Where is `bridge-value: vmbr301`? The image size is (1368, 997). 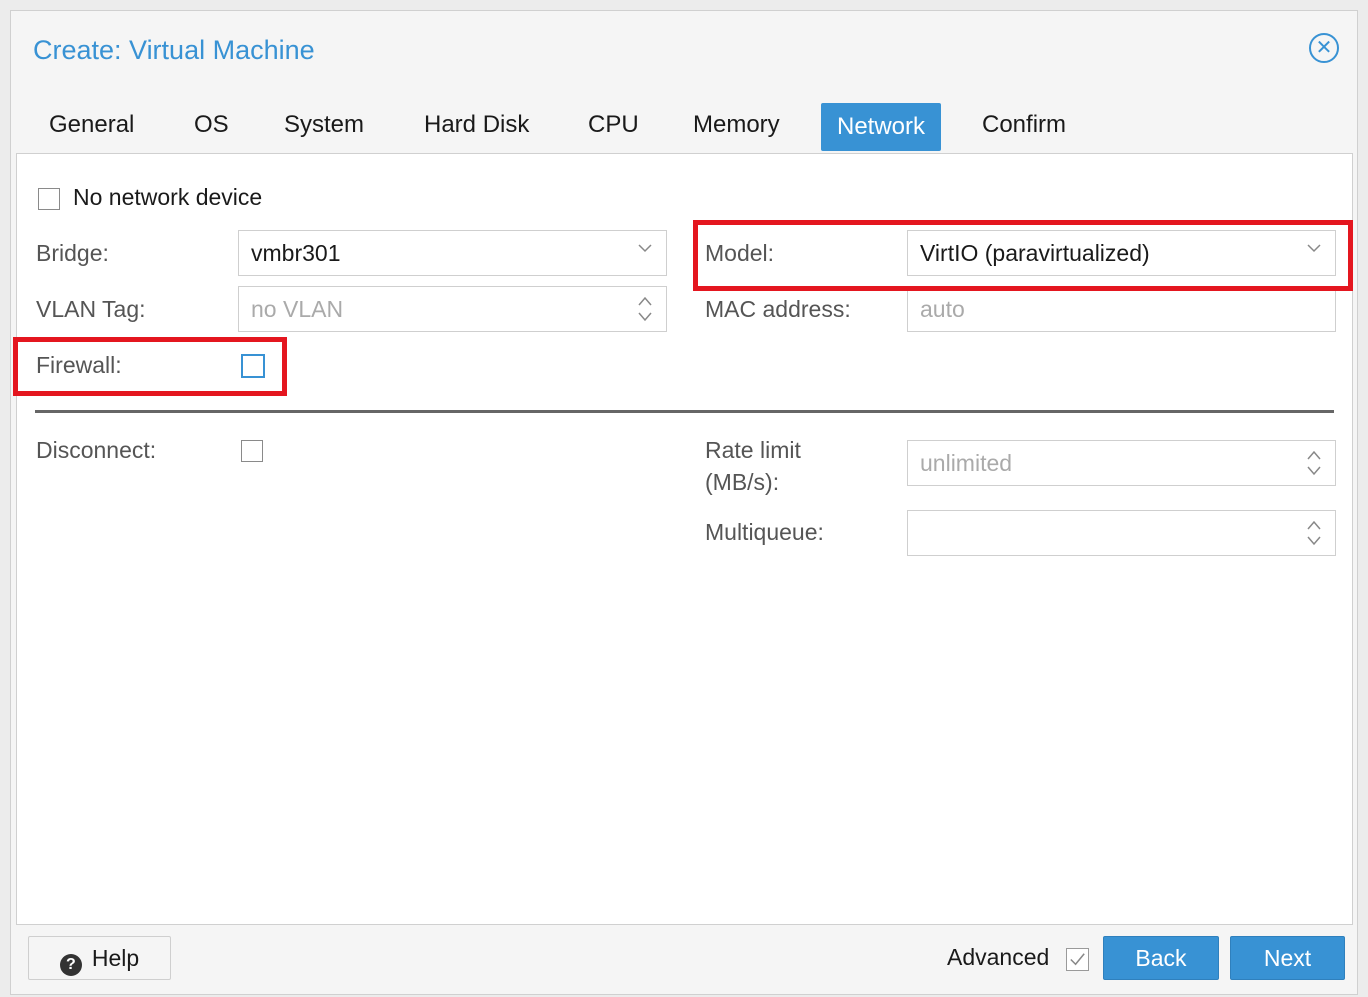
bridge-value: vmbr301 is located at coordinates (296, 253).